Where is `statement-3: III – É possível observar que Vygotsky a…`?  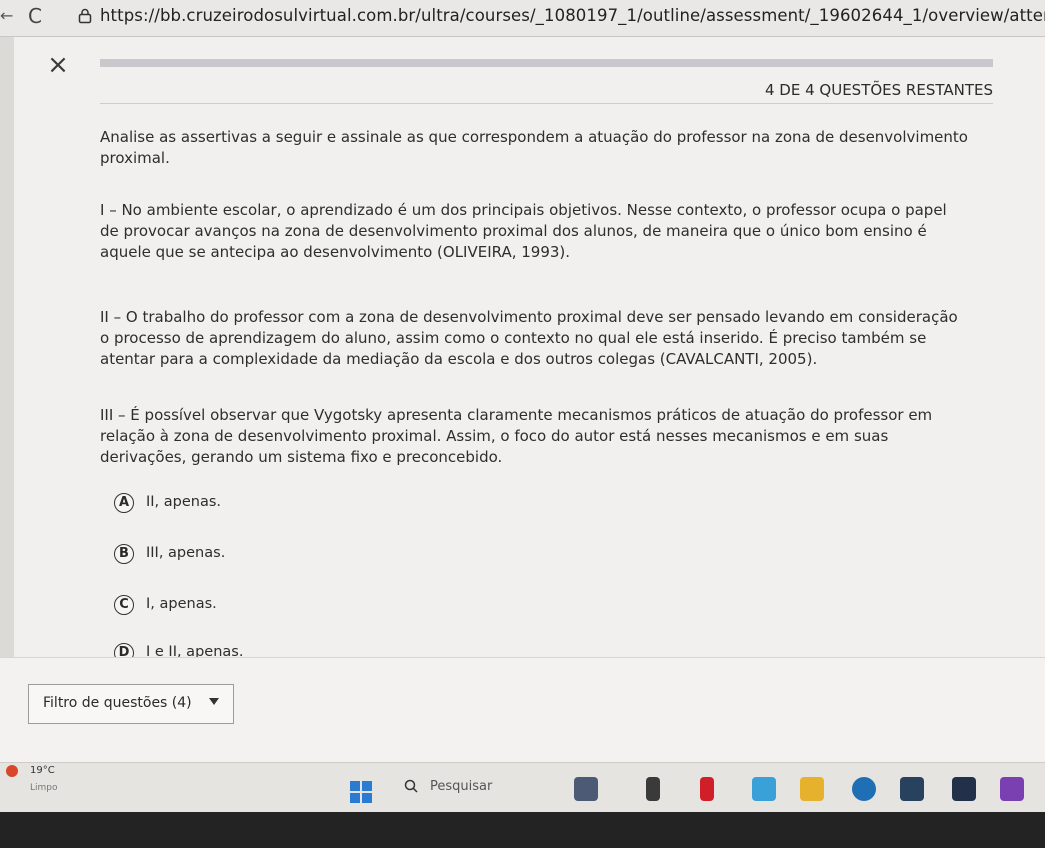 statement-3: III – É possível observar que Vygotsky a… is located at coordinates (516, 436).